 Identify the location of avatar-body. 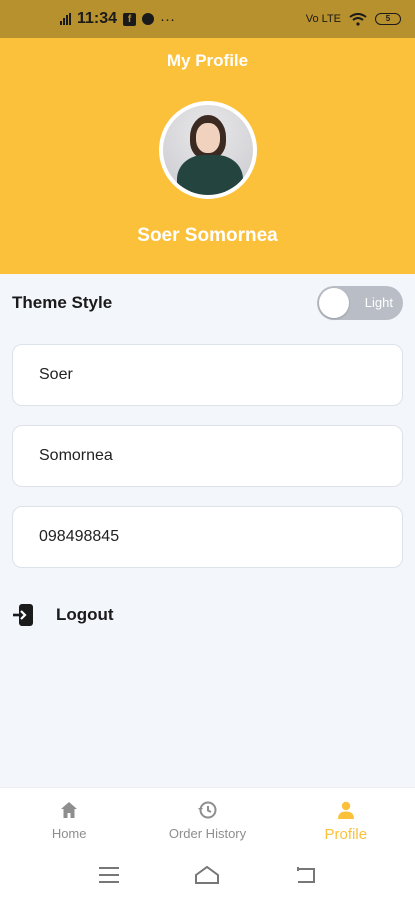
(209, 175).